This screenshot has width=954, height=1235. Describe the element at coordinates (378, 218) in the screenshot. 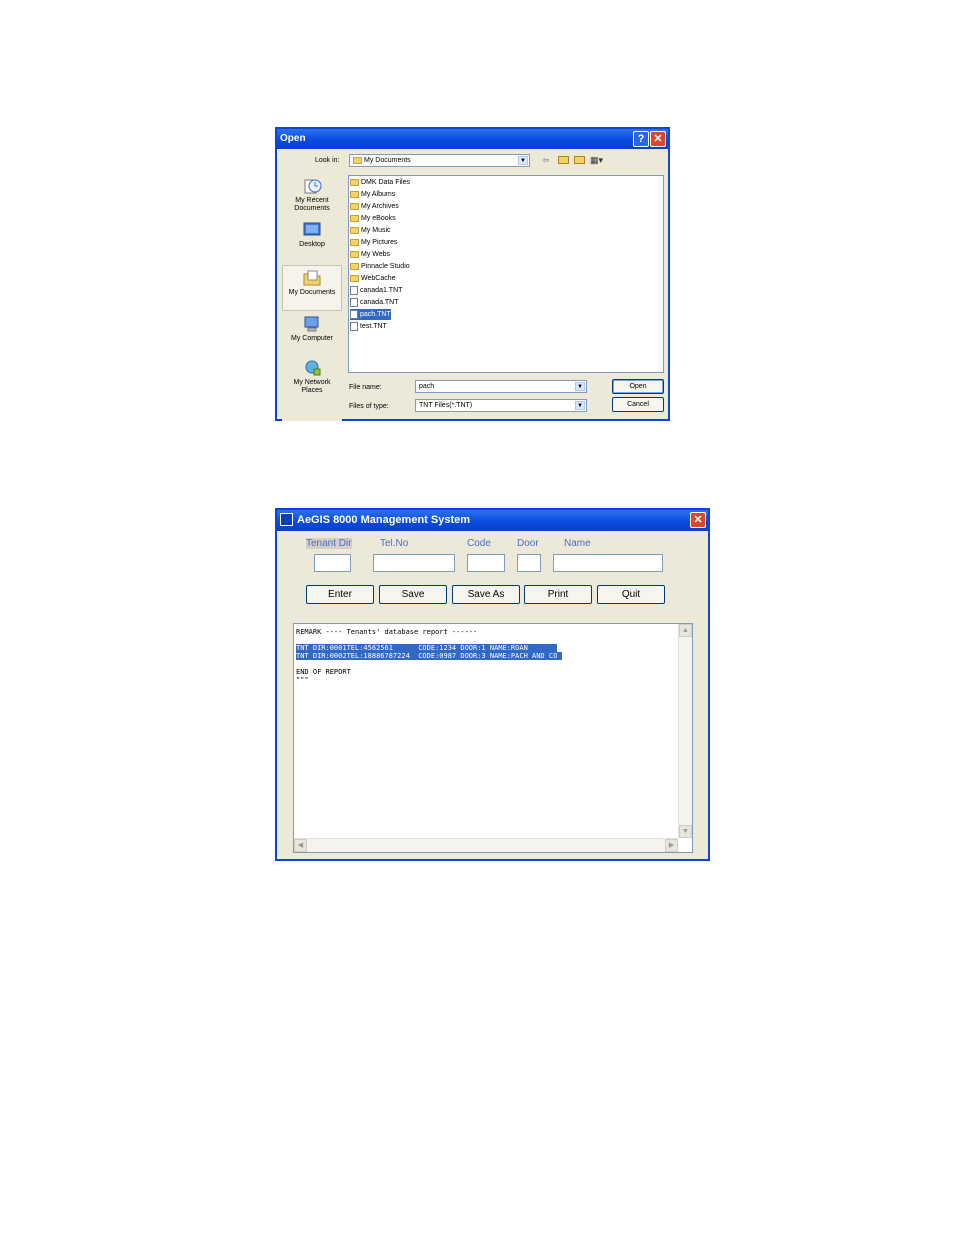

I see `file-name: My eBooks` at that location.